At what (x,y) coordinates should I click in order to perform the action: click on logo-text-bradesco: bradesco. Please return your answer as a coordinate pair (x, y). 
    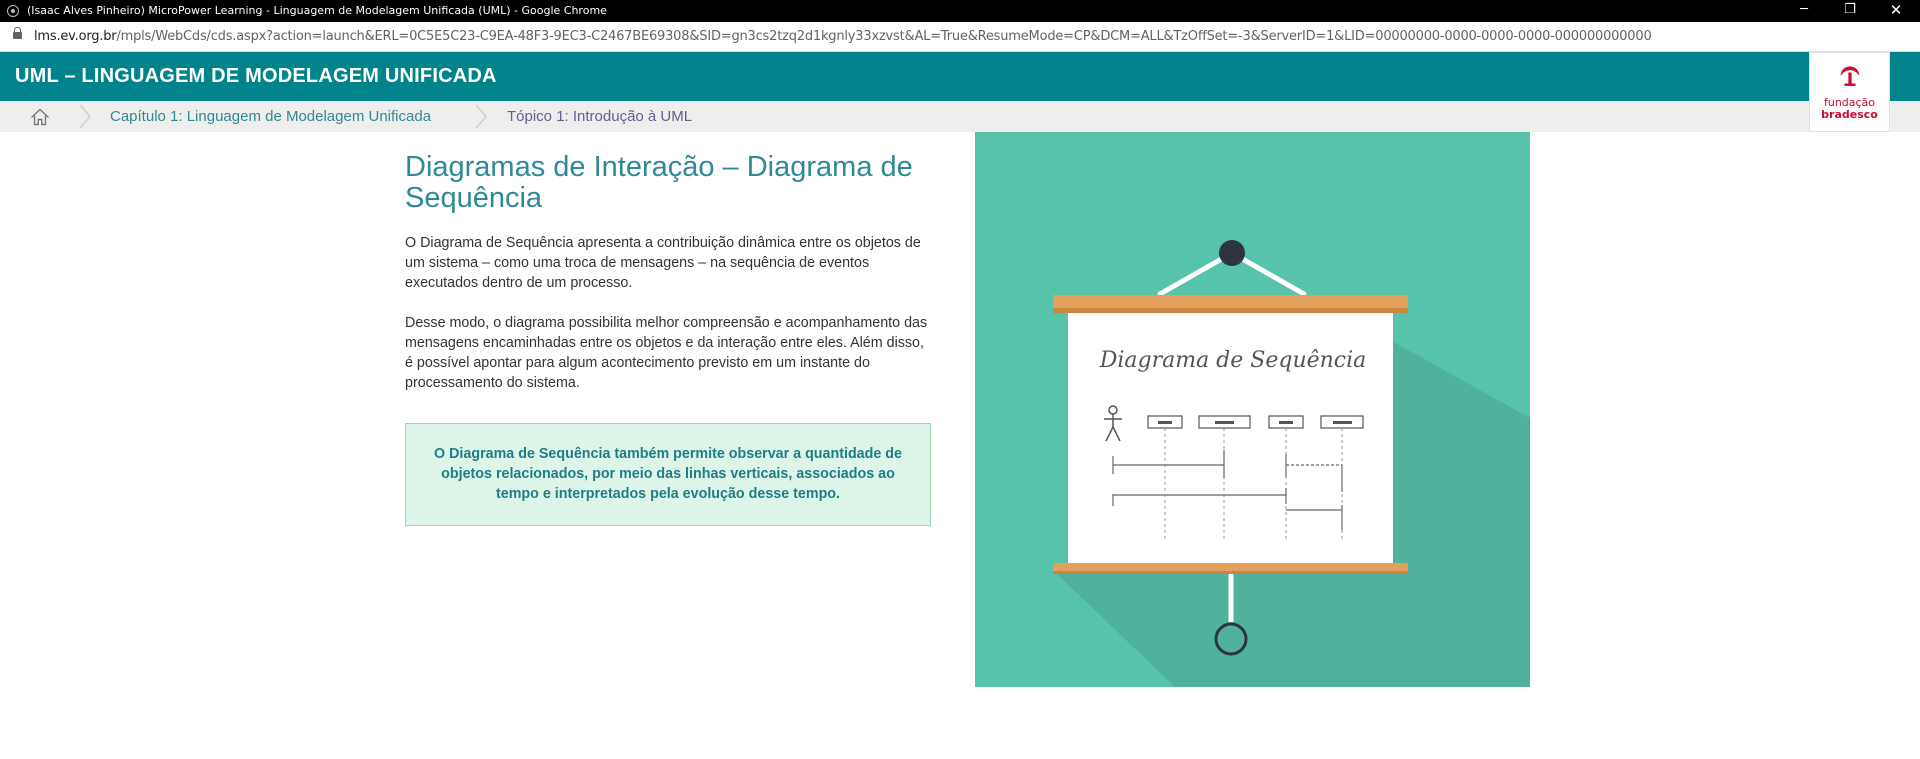
    Looking at the image, I should click on (1849, 114).